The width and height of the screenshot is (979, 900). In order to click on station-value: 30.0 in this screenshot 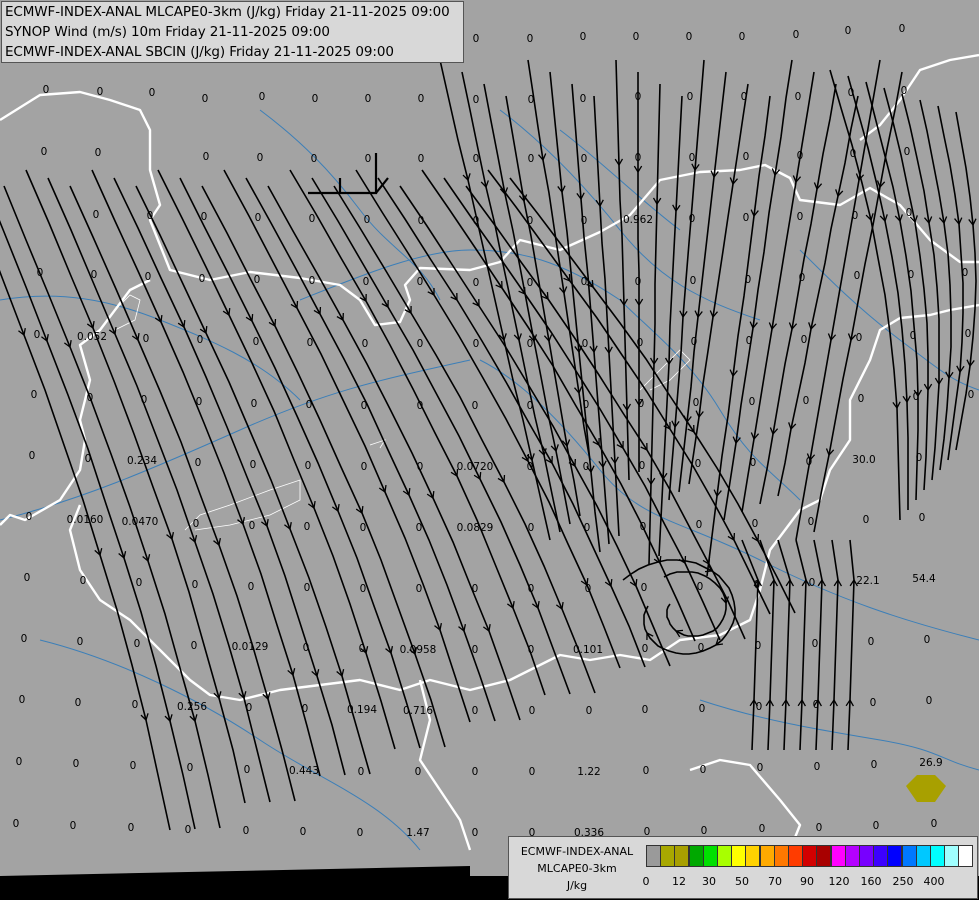, I will do `click(863, 460)`.